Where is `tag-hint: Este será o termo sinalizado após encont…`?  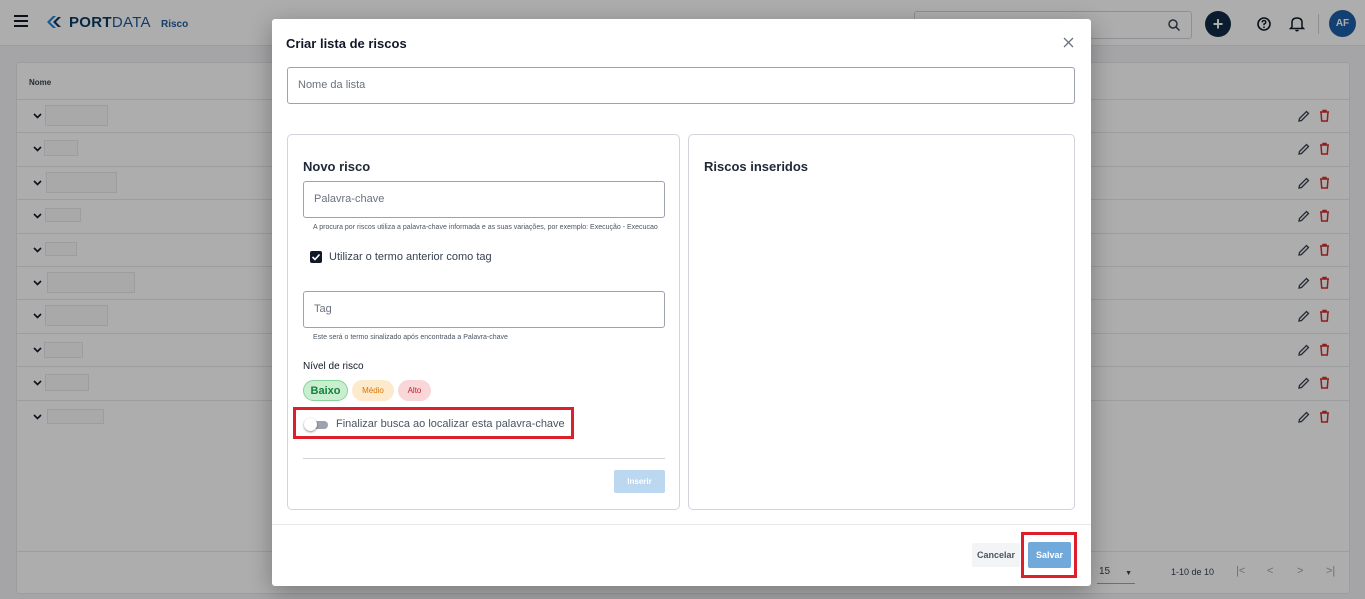 tag-hint: Este será o termo sinalizado após encont… is located at coordinates (410, 337).